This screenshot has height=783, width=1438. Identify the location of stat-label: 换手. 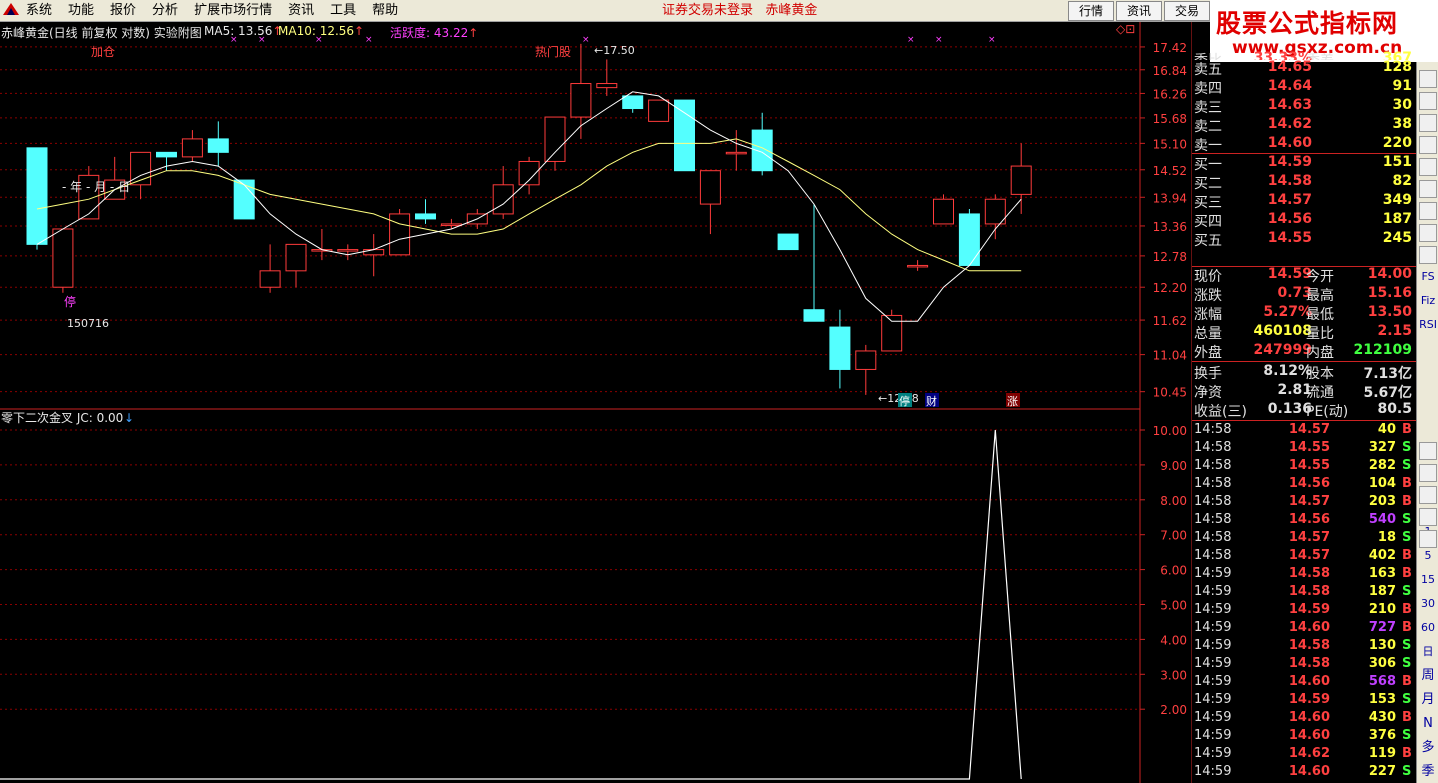
(1208, 374).